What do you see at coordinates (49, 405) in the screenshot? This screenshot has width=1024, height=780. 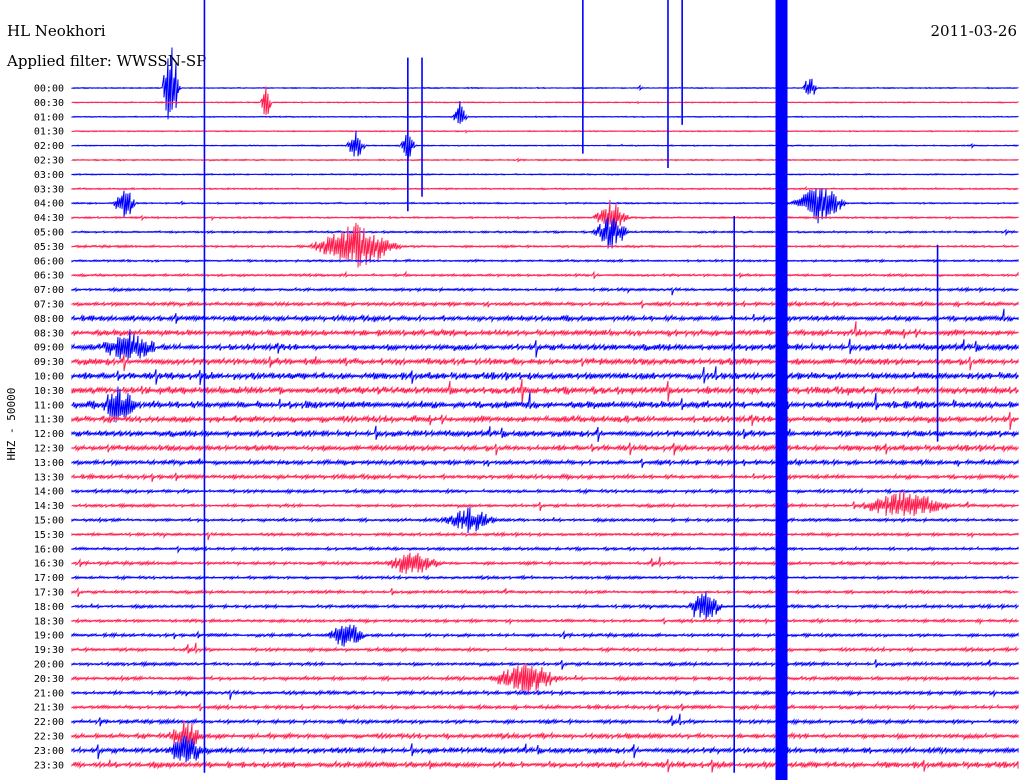 I see `row-time-label: 11:00` at bounding box center [49, 405].